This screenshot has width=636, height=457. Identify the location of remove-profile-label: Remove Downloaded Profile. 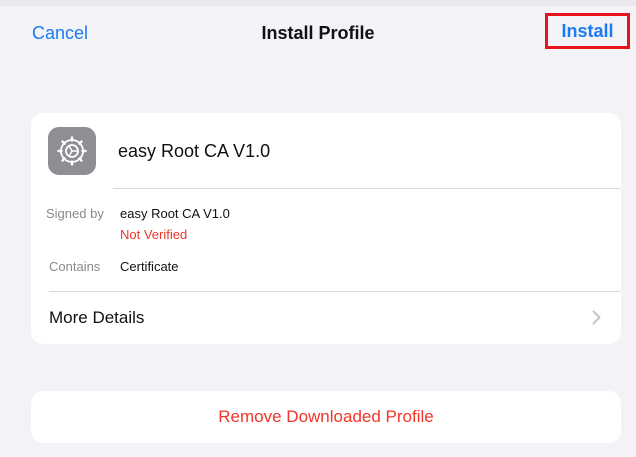
(326, 416).